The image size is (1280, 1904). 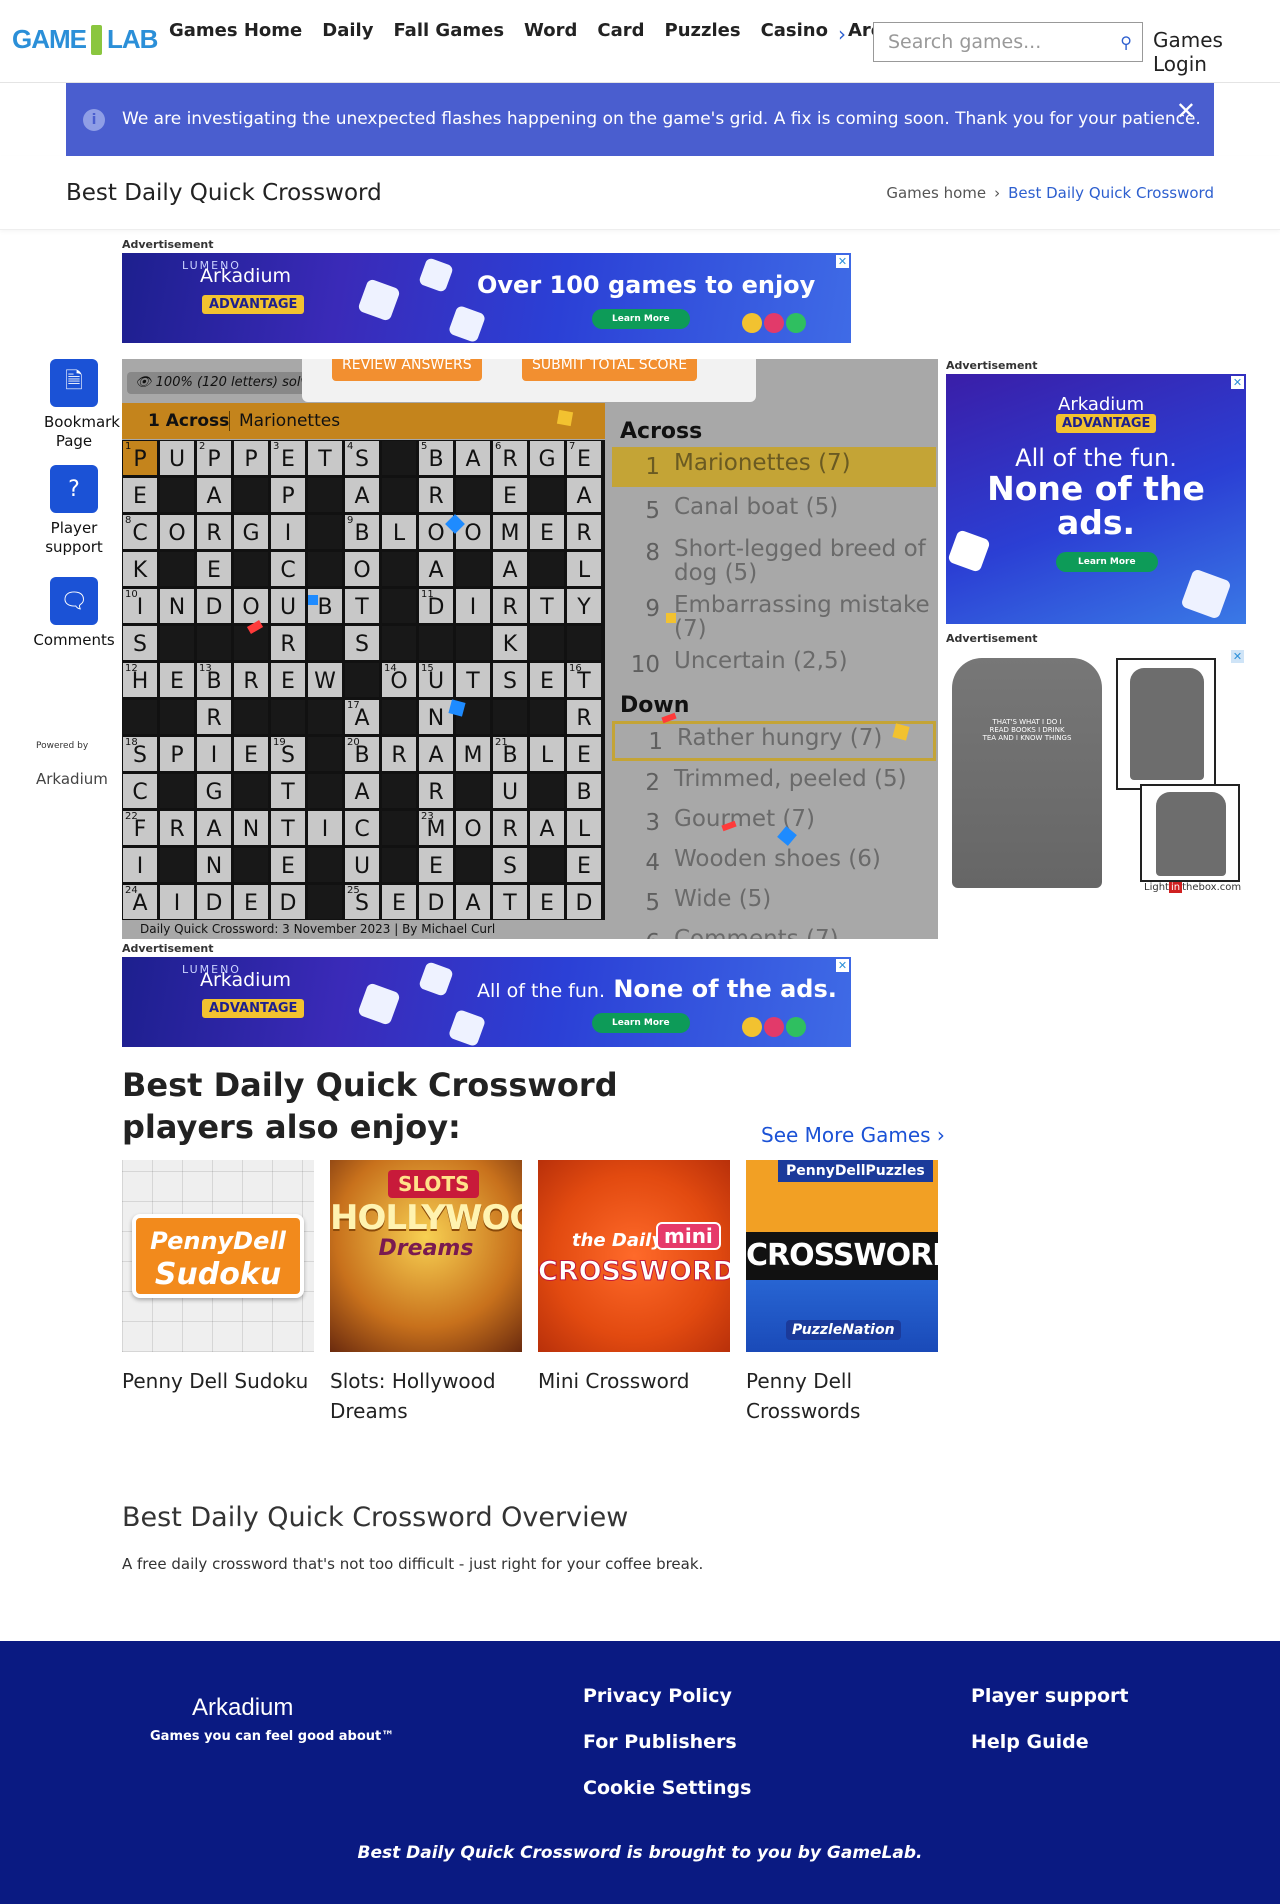 I want to click on close-icon: ✕, so click(x=1186, y=111).